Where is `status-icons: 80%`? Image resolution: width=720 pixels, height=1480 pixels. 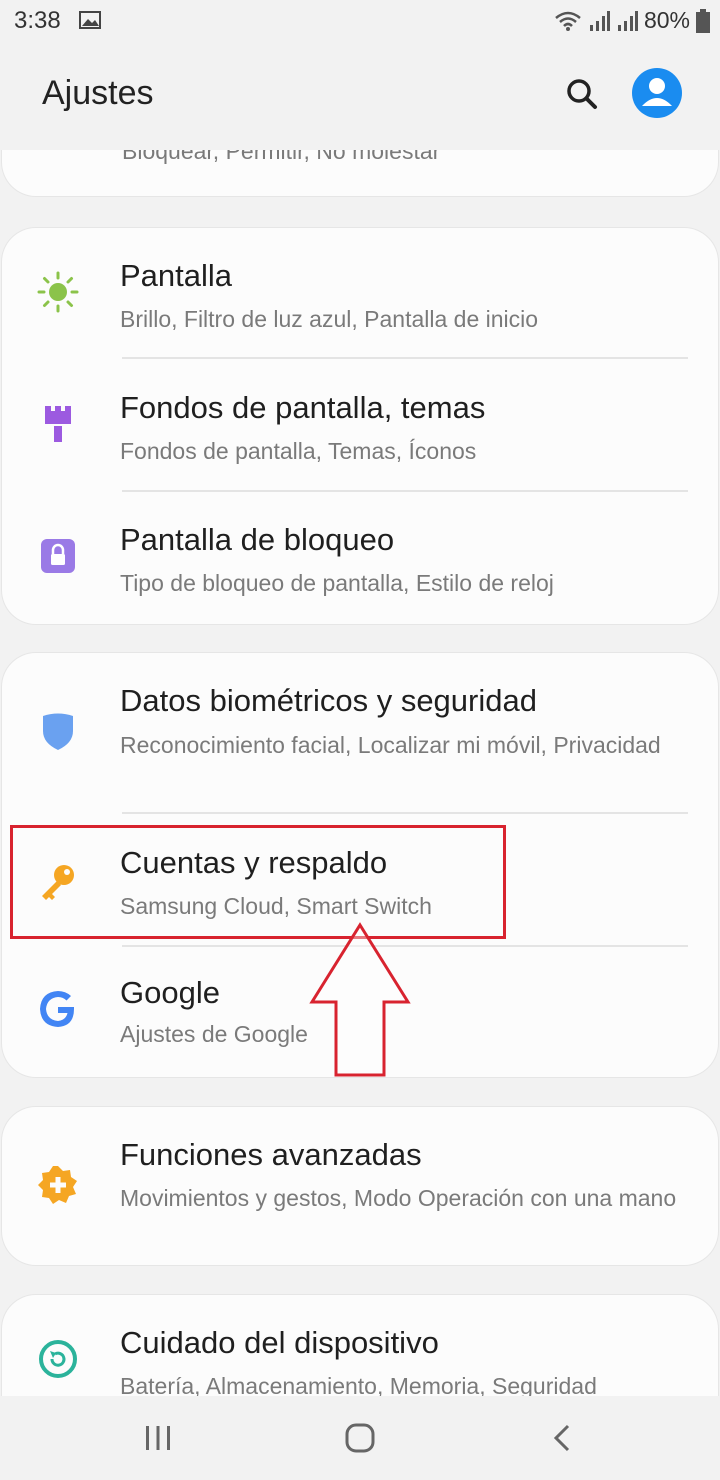
status-icons: 80% is located at coordinates (632, 20).